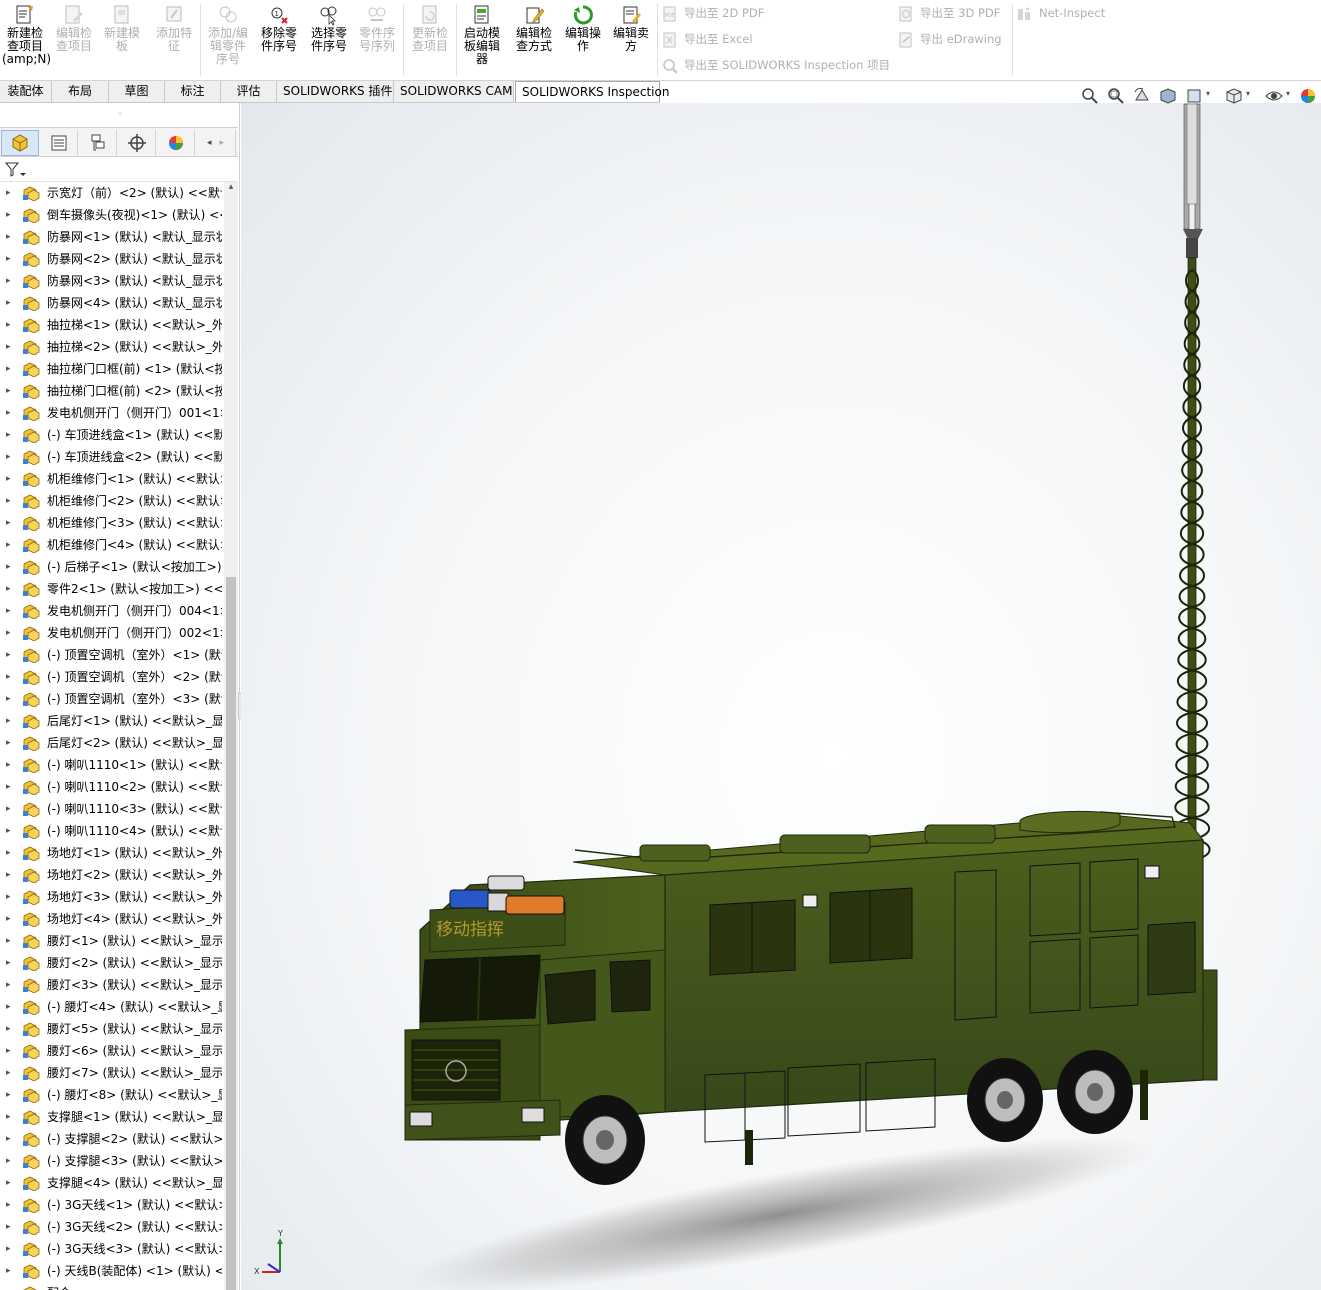 The image size is (1321, 1290). I want to click on tree-item: ▸ 防暴网<1> (默认) <默认_显示状, so click(111, 237).